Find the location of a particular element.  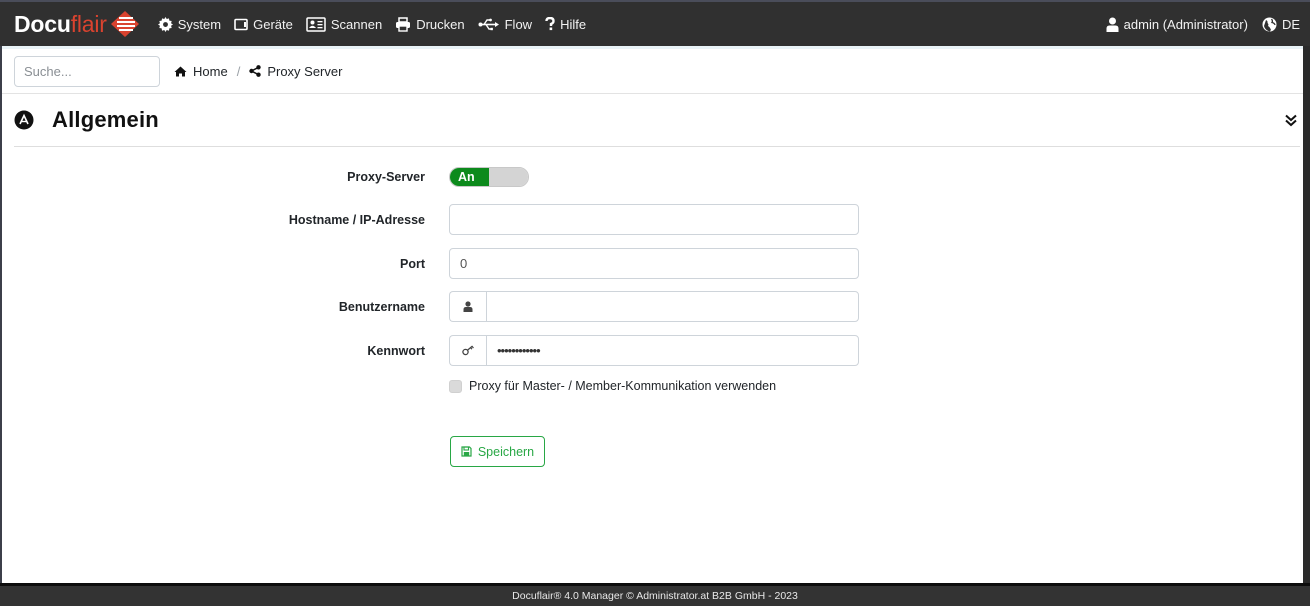

password-label: Kennwort is located at coordinates (396, 350).